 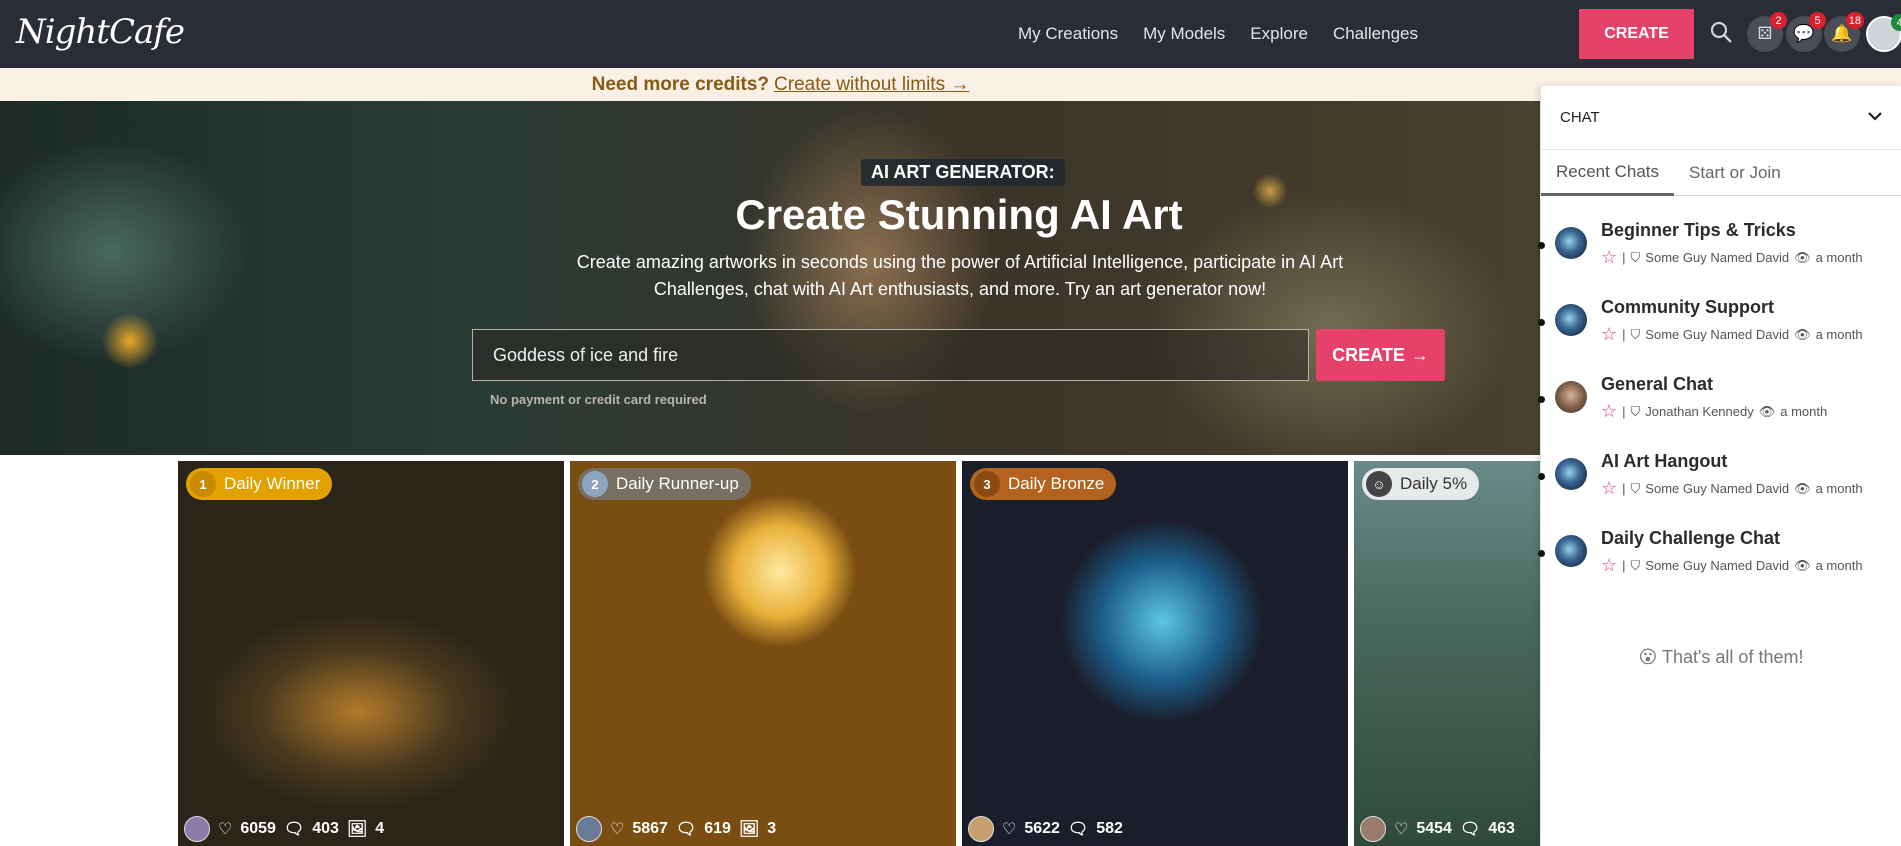 I want to click on nav-my-creations: My Creations, so click(x=1068, y=34).